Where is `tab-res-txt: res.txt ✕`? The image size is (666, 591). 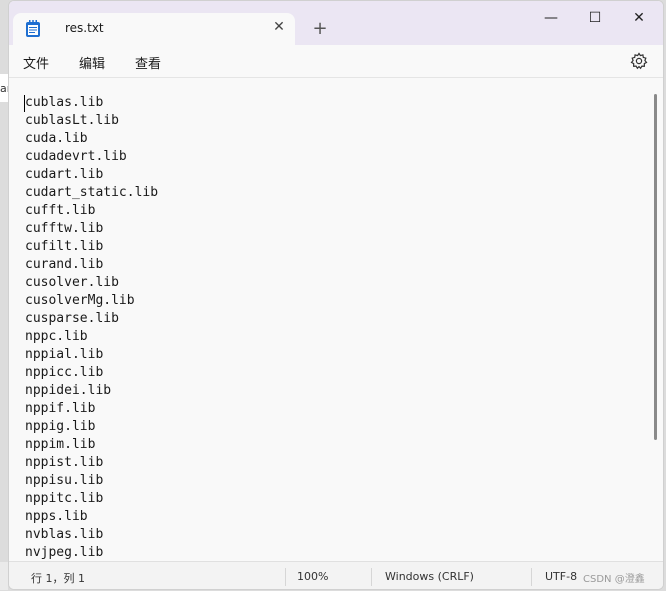
tab-res-txt: res.txt ✕ is located at coordinates (154, 29).